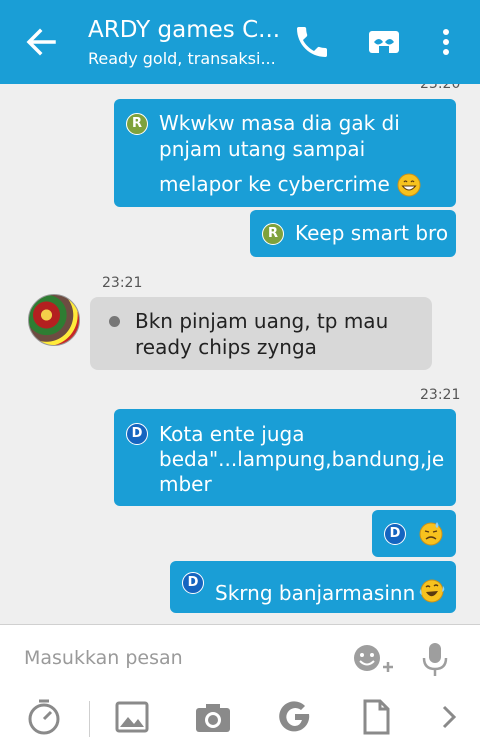 This screenshot has height=748, width=480. Describe the element at coordinates (89, 719) in the screenshot. I see `divider` at that location.